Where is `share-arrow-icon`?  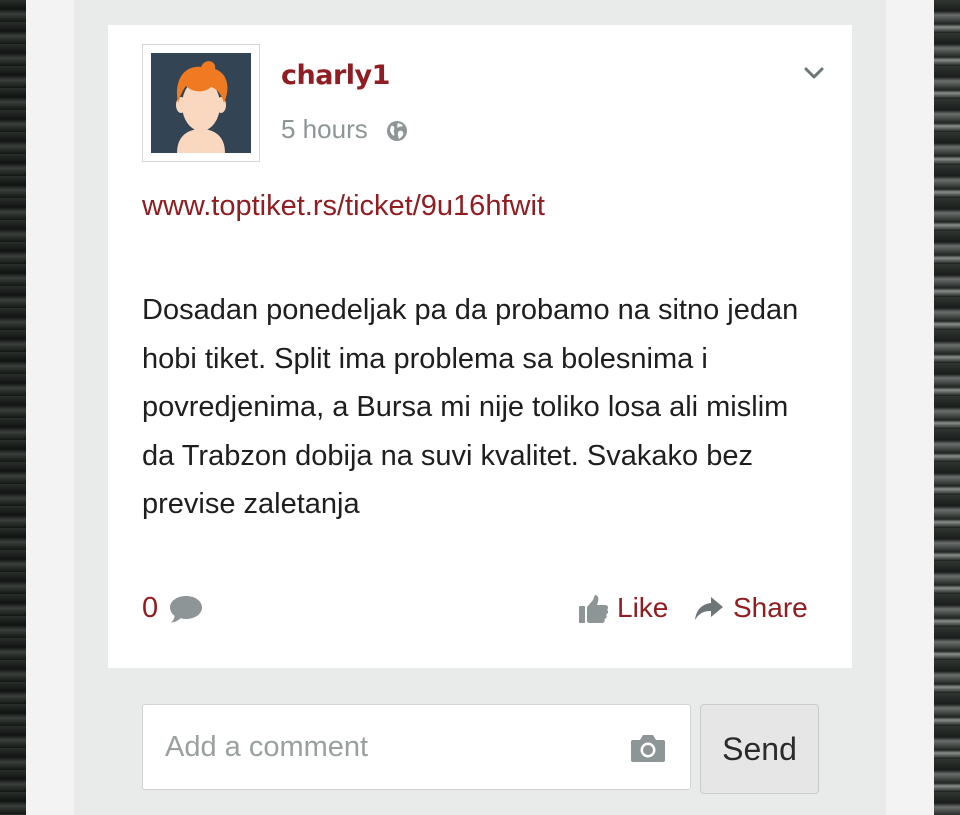 share-arrow-icon is located at coordinates (709, 608).